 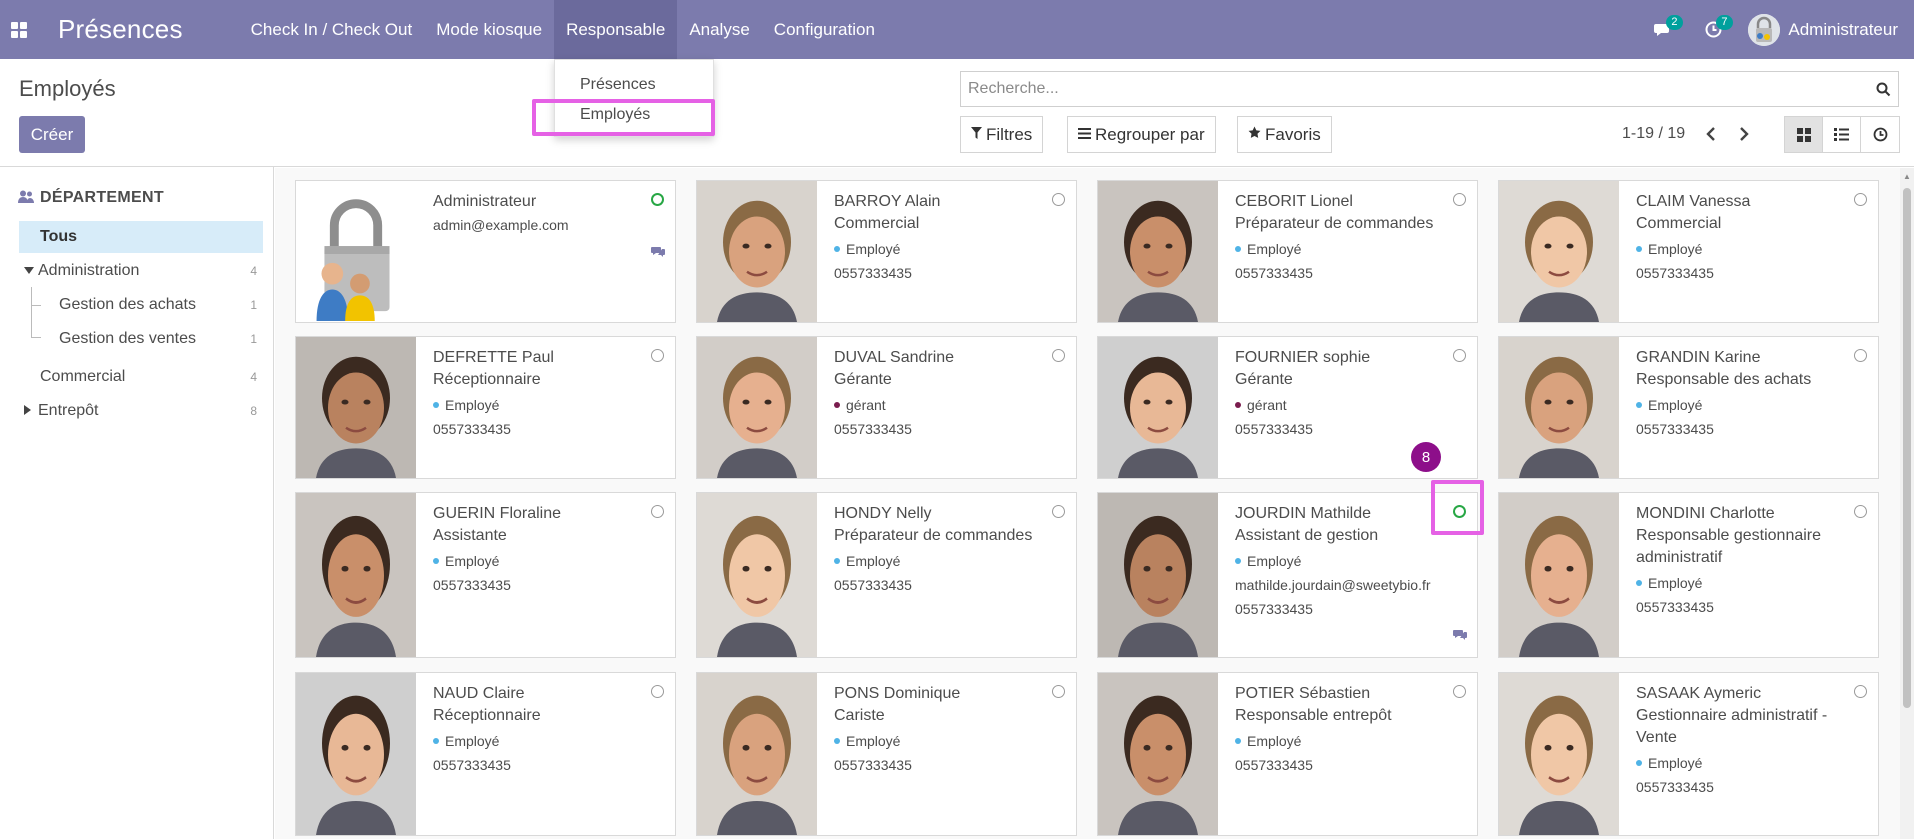 I want to click on employee-info: PONS Dominique Cariste Employé 0557333435, so click(x=940, y=728).